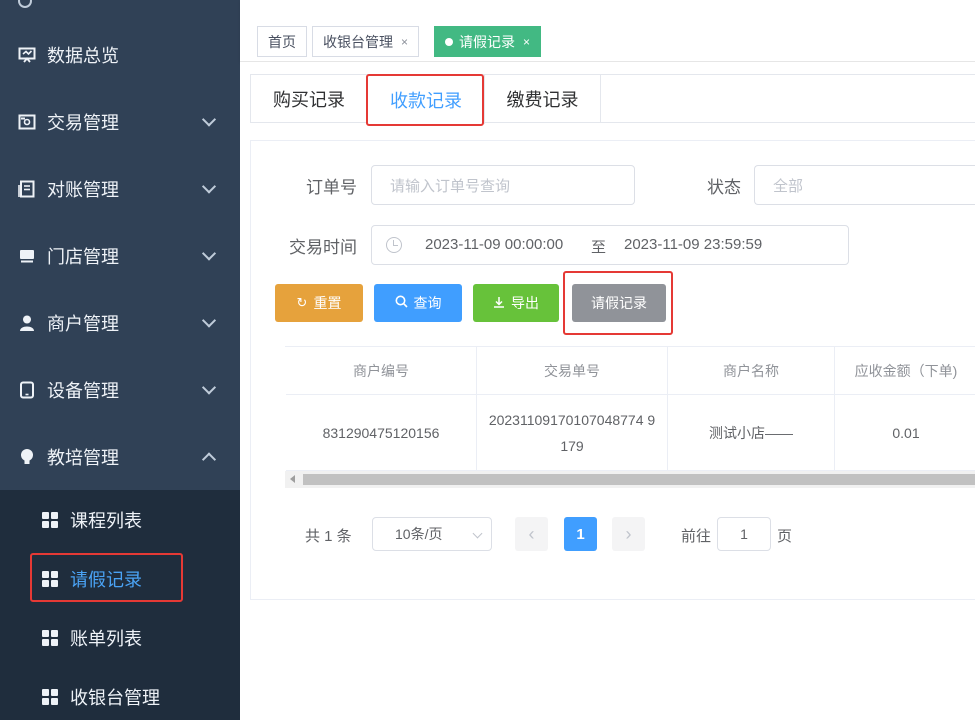 The width and height of the screenshot is (975, 720). Describe the element at coordinates (27, 390) in the screenshot. I see `tablet-icon` at that location.